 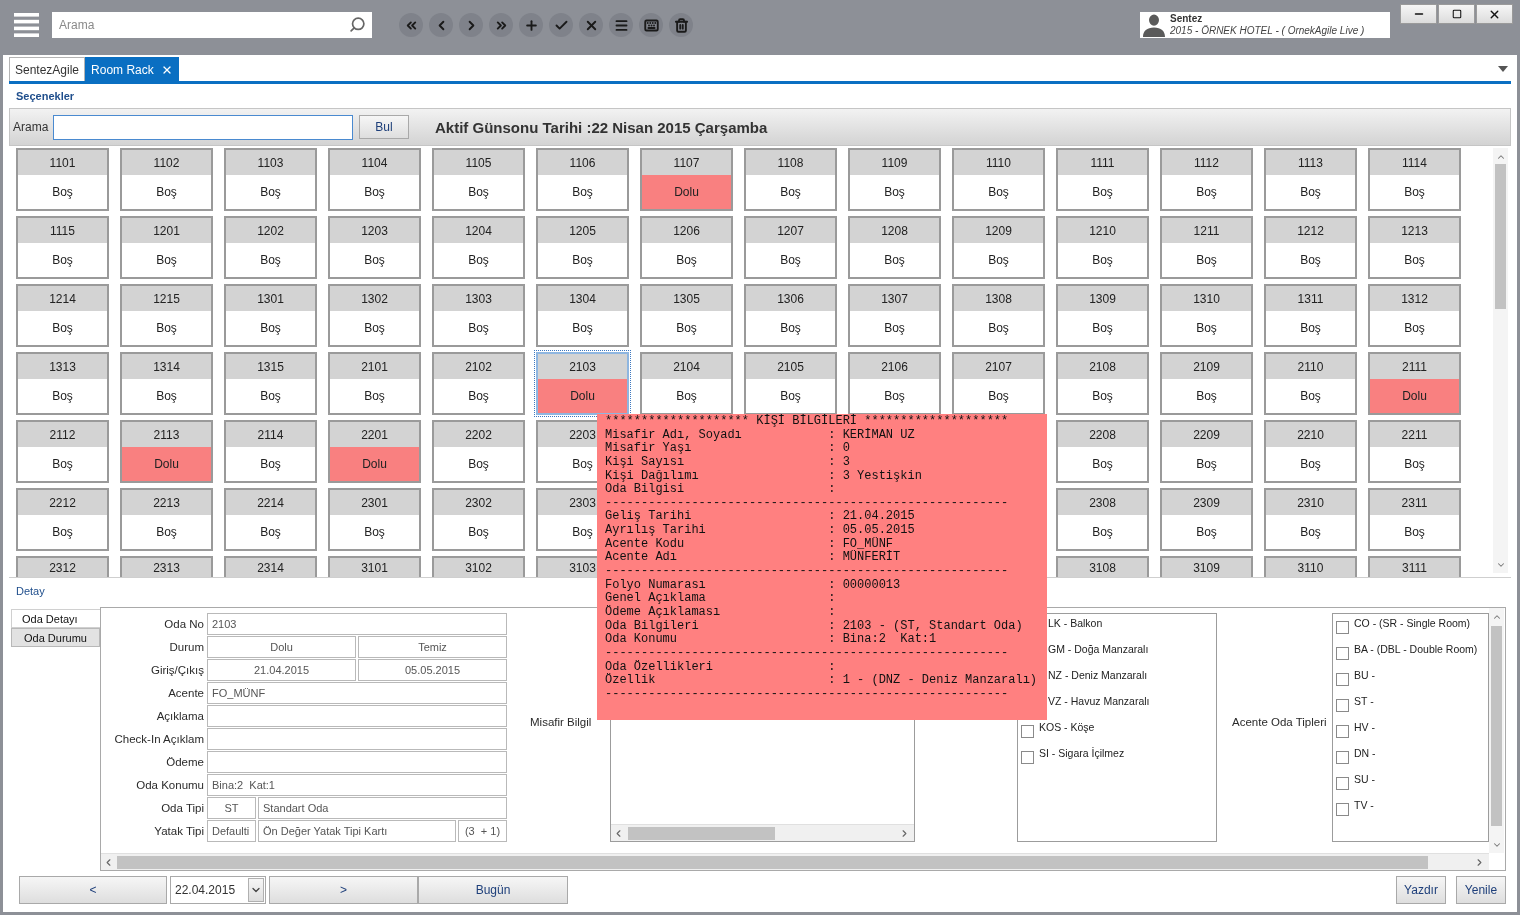 What do you see at coordinates (166, 519) in the screenshot?
I see `room-tile: 2213 Boş` at bounding box center [166, 519].